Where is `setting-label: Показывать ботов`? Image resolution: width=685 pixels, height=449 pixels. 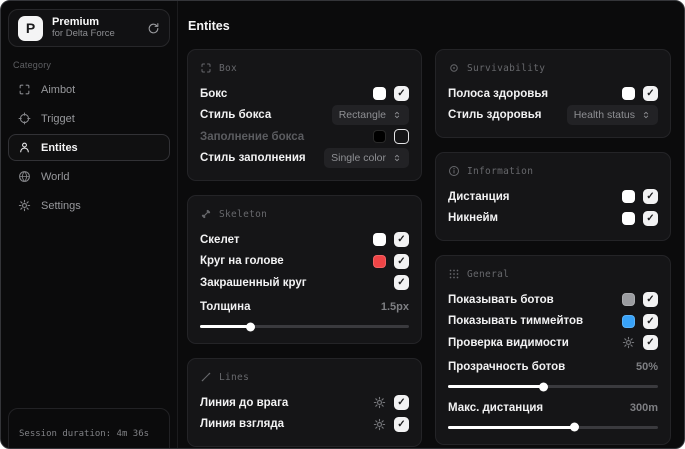 setting-label: Показывать ботов is located at coordinates (501, 299).